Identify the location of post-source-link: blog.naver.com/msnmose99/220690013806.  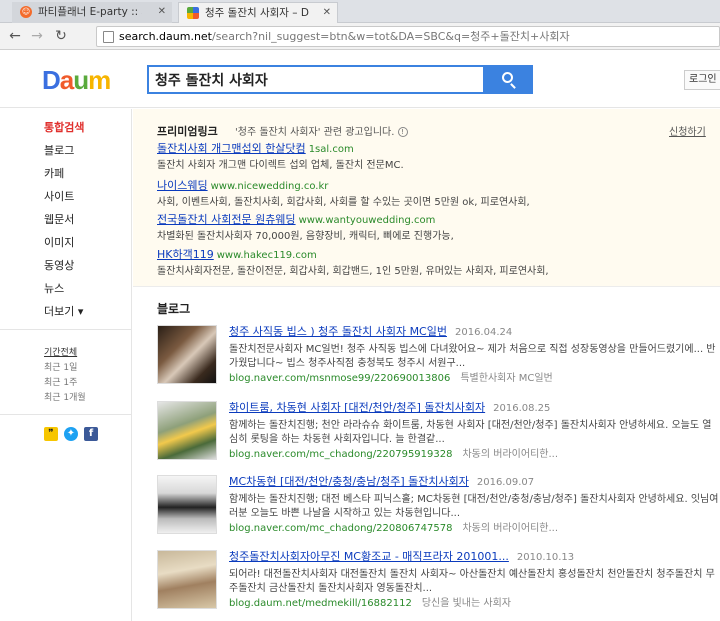
(339, 378).